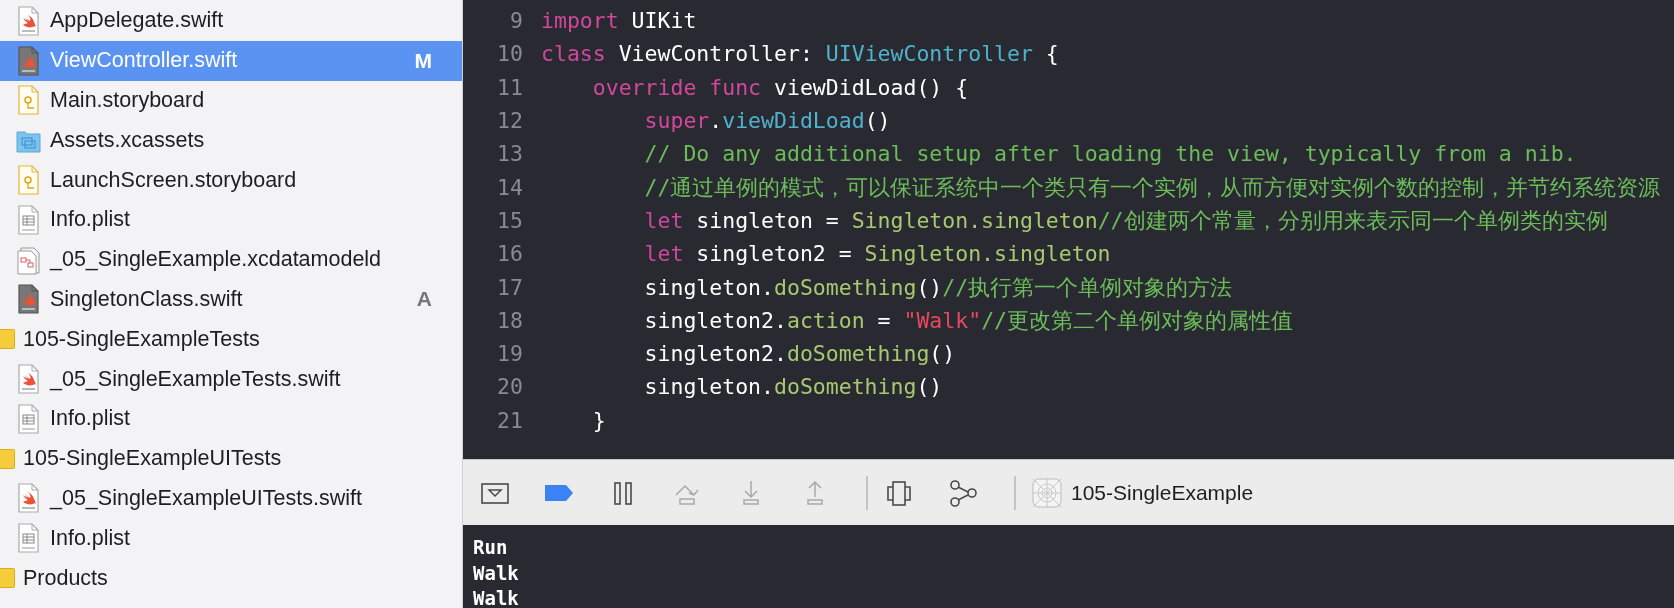  Describe the element at coordinates (231, 299) in the screenshot. I see `file-item: SingletonClass.swift A` at that location.